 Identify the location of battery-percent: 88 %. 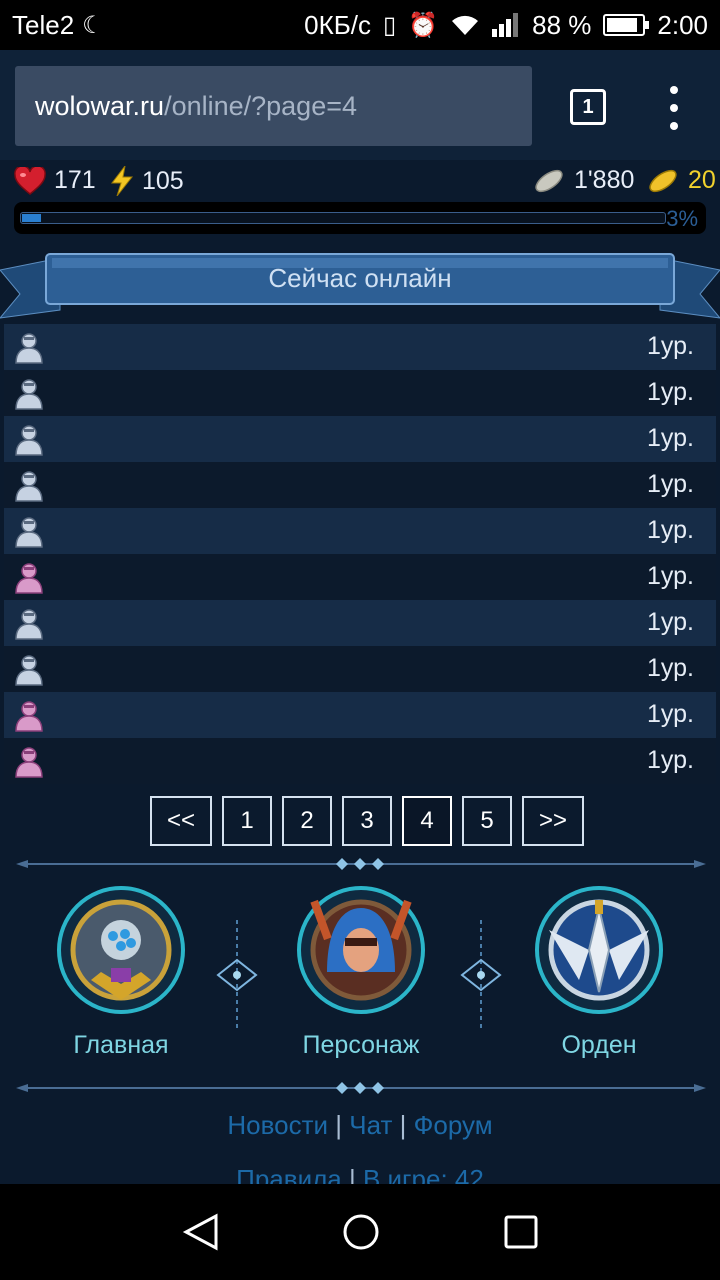
(562, 24).